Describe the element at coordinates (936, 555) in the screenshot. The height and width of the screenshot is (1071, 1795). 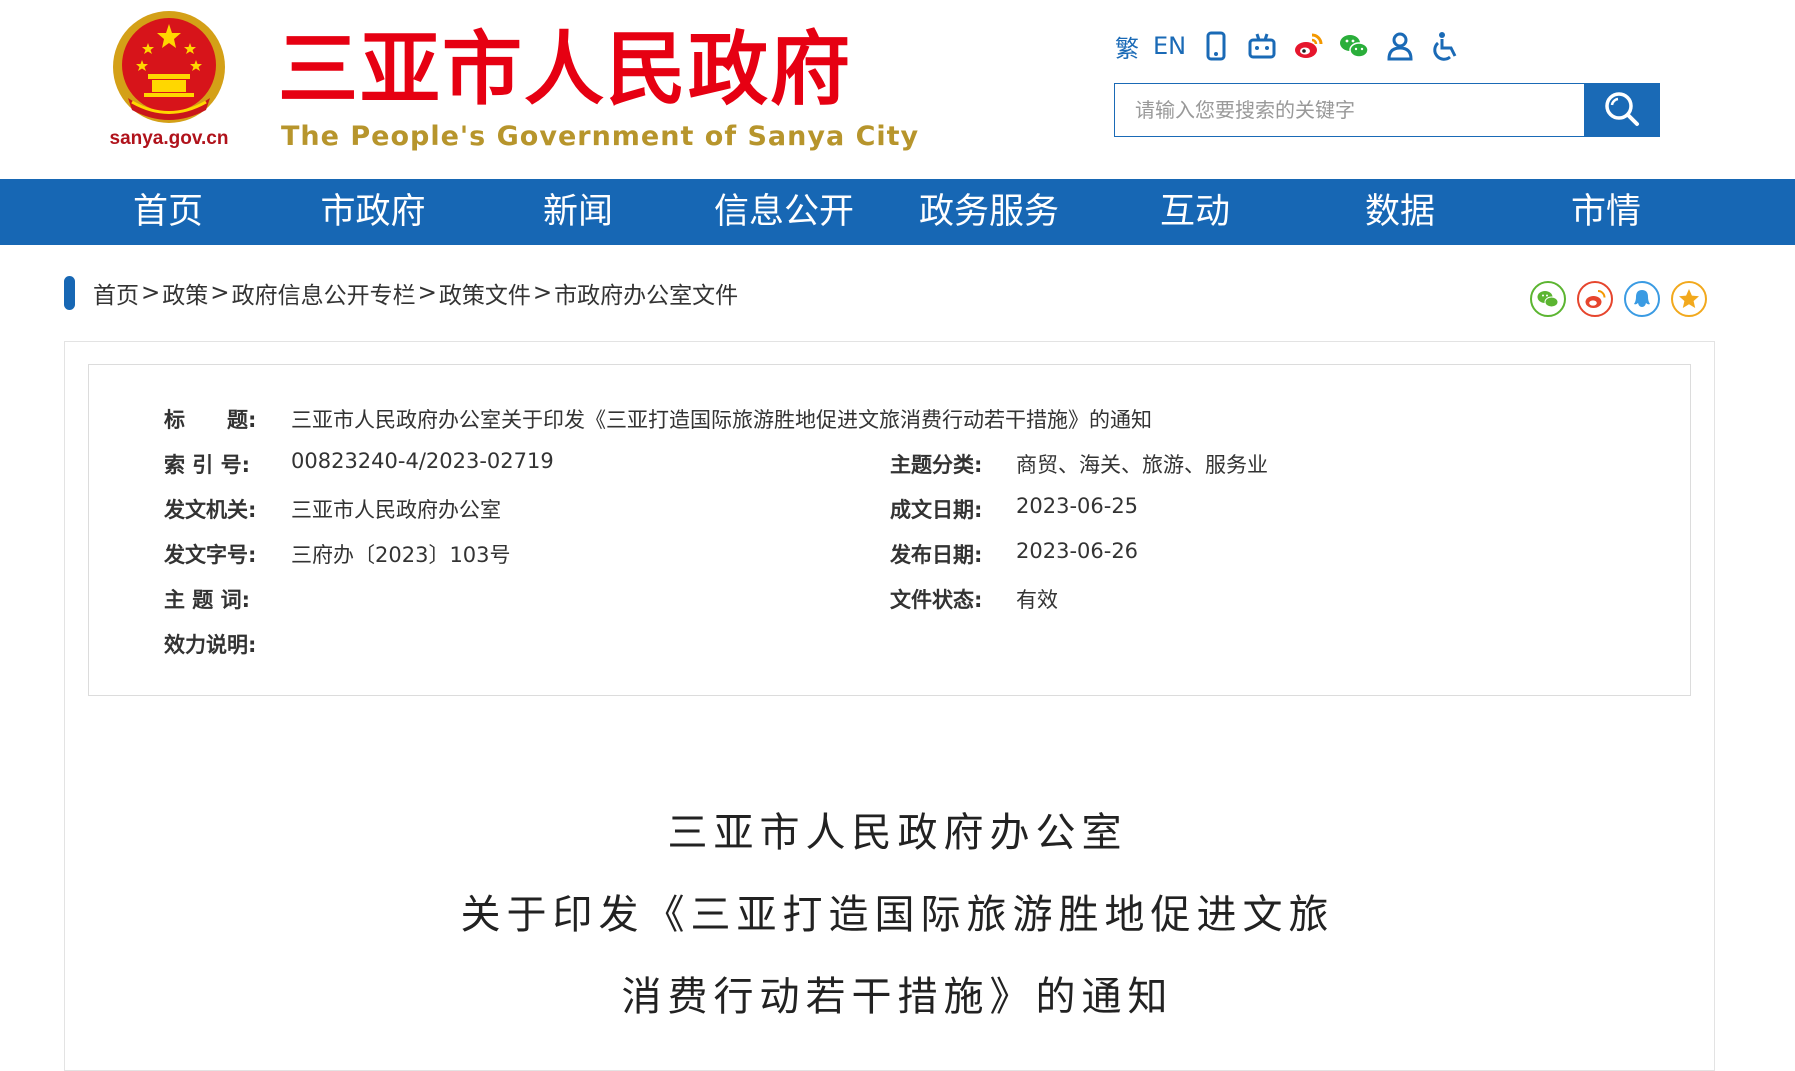
I see `meta-publish-date-label: 发布日期:` at that location.